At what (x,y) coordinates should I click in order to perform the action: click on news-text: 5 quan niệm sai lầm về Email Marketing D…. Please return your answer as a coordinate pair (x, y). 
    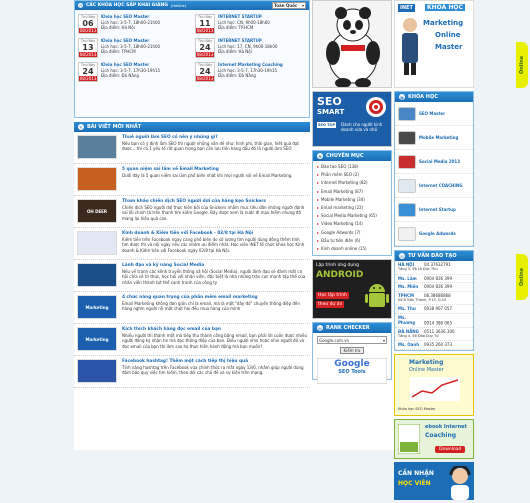
    Looking at the image, I should click on (207, 179).